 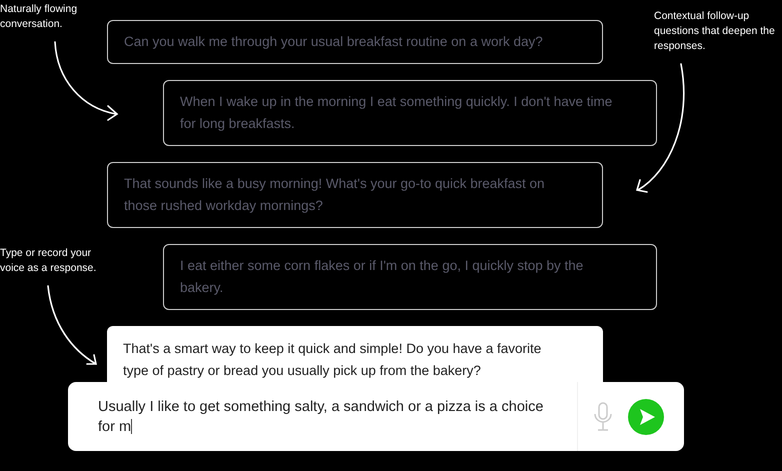 I want to click on chat-message: That sounds like a busy morning! What's your go-to quick breakfast on those rushed workday mornings?, so click(x=355, y=195).